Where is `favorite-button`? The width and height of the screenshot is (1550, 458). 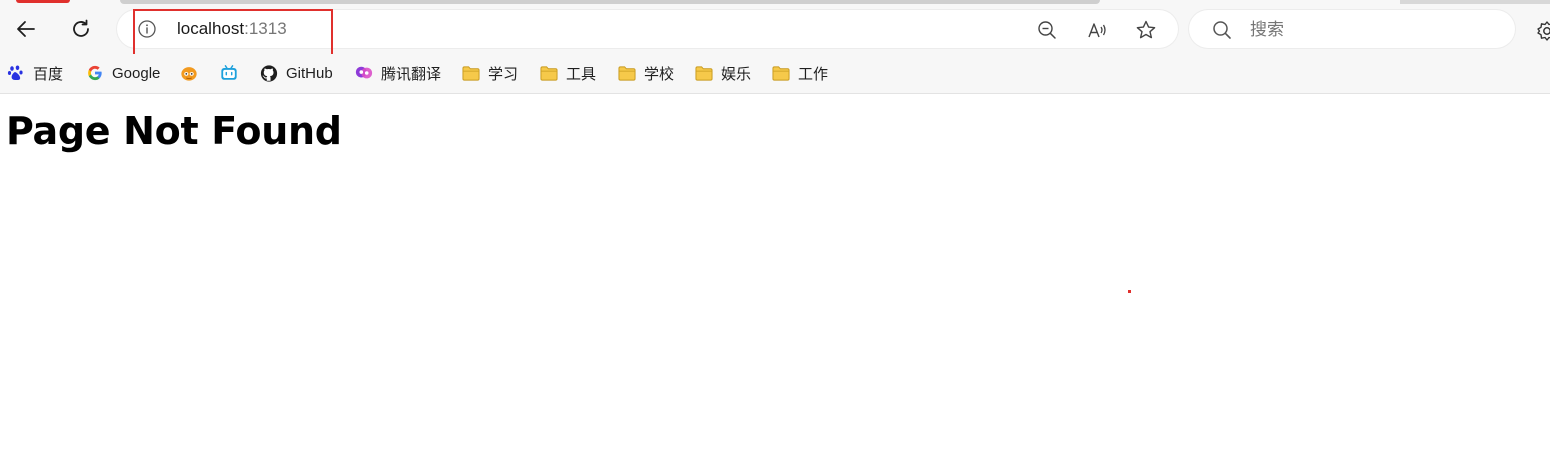 favorite-button is located at coordinates (1146, 30).